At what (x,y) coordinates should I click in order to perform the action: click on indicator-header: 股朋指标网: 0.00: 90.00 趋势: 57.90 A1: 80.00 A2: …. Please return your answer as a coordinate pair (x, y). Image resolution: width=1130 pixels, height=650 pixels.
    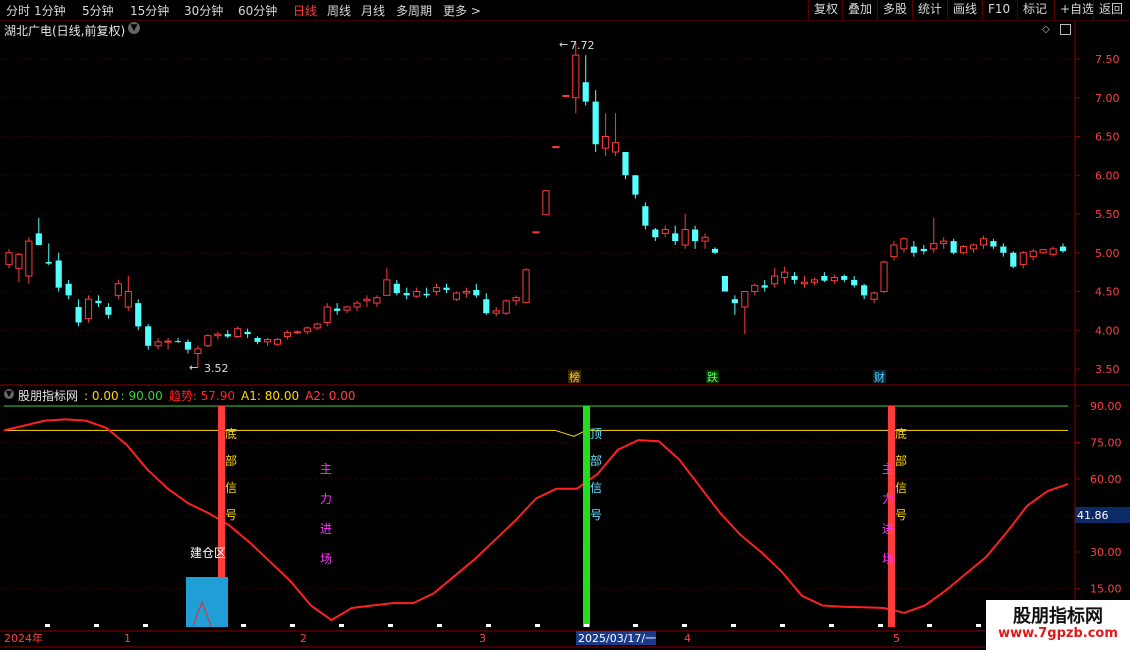
    Looking at the image, I should click on (190, 395).